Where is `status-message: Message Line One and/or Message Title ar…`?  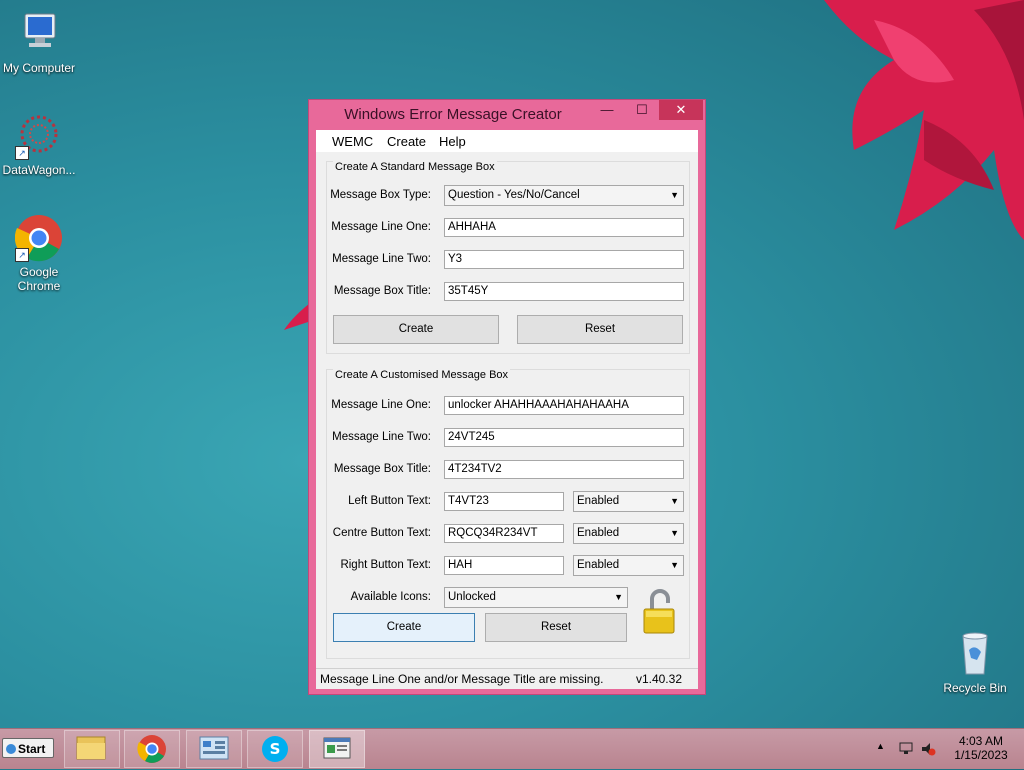 status-message: Message Line One and/or Message Title ar… is located at coordinates (462, 679).